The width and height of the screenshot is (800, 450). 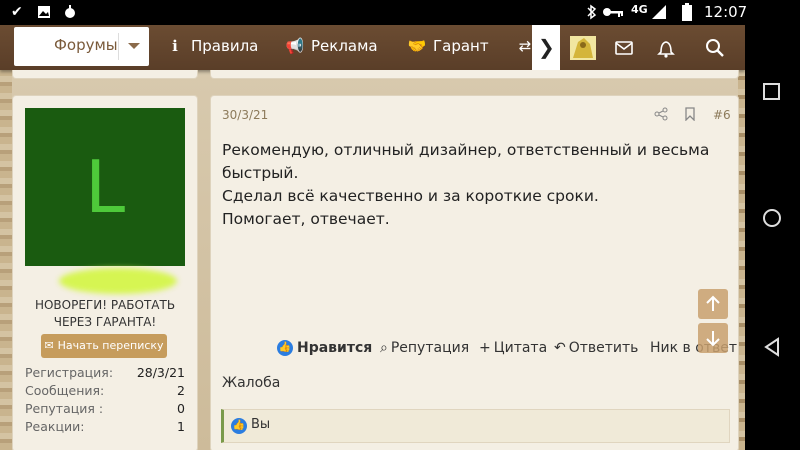 What do you see at coordinates (659, 12) in the screenshot?
I see `signal-icon` at bounding box center [659, 12].